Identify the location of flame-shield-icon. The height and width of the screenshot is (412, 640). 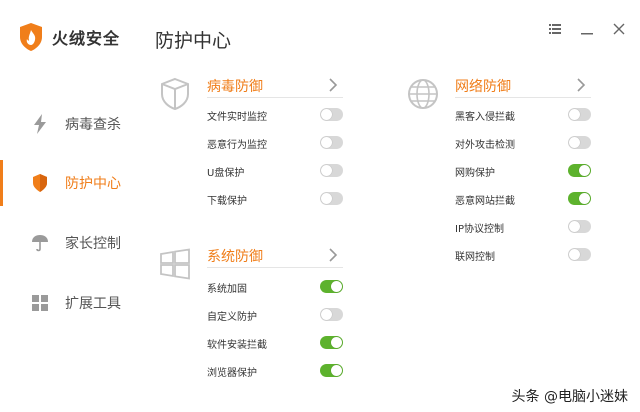
(31, 37).